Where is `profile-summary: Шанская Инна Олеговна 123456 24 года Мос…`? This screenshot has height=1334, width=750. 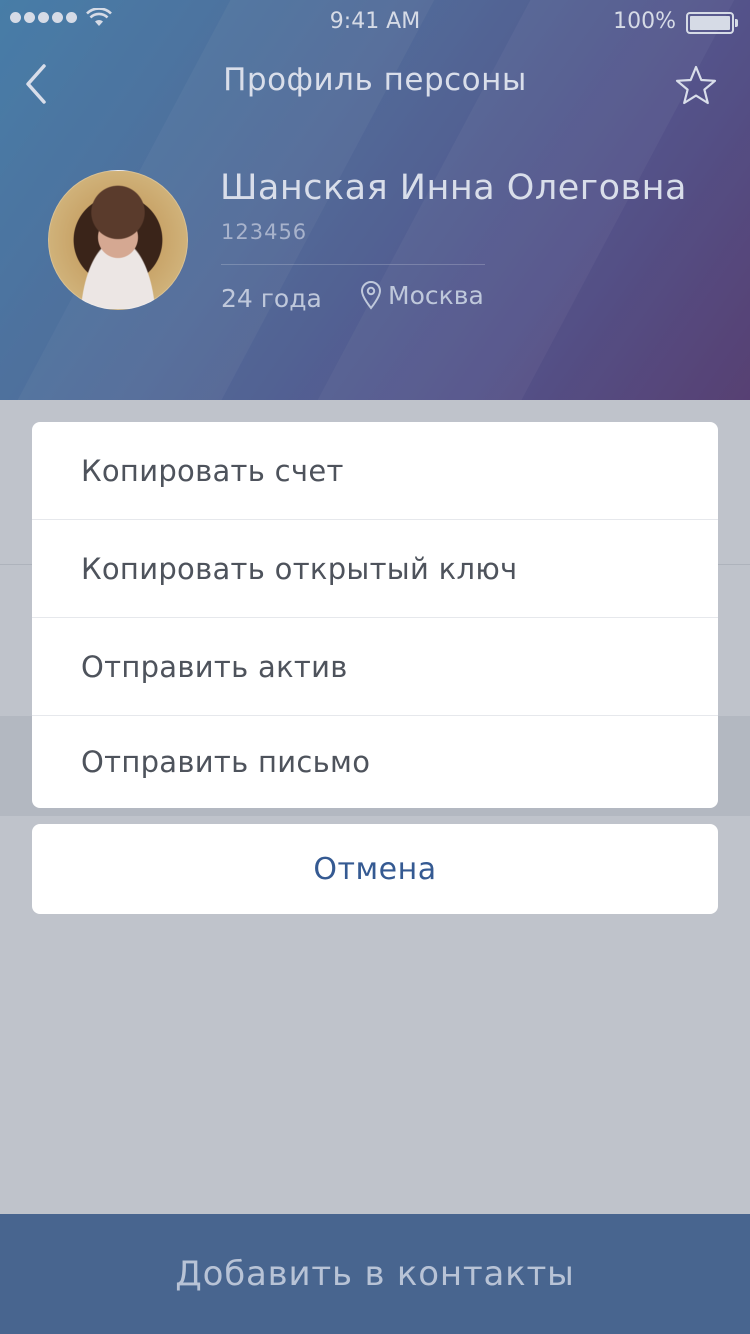
profile-summary: Шанская Инна Олеговна 123456 24 года Мос… is located at coordinates (375, 250).